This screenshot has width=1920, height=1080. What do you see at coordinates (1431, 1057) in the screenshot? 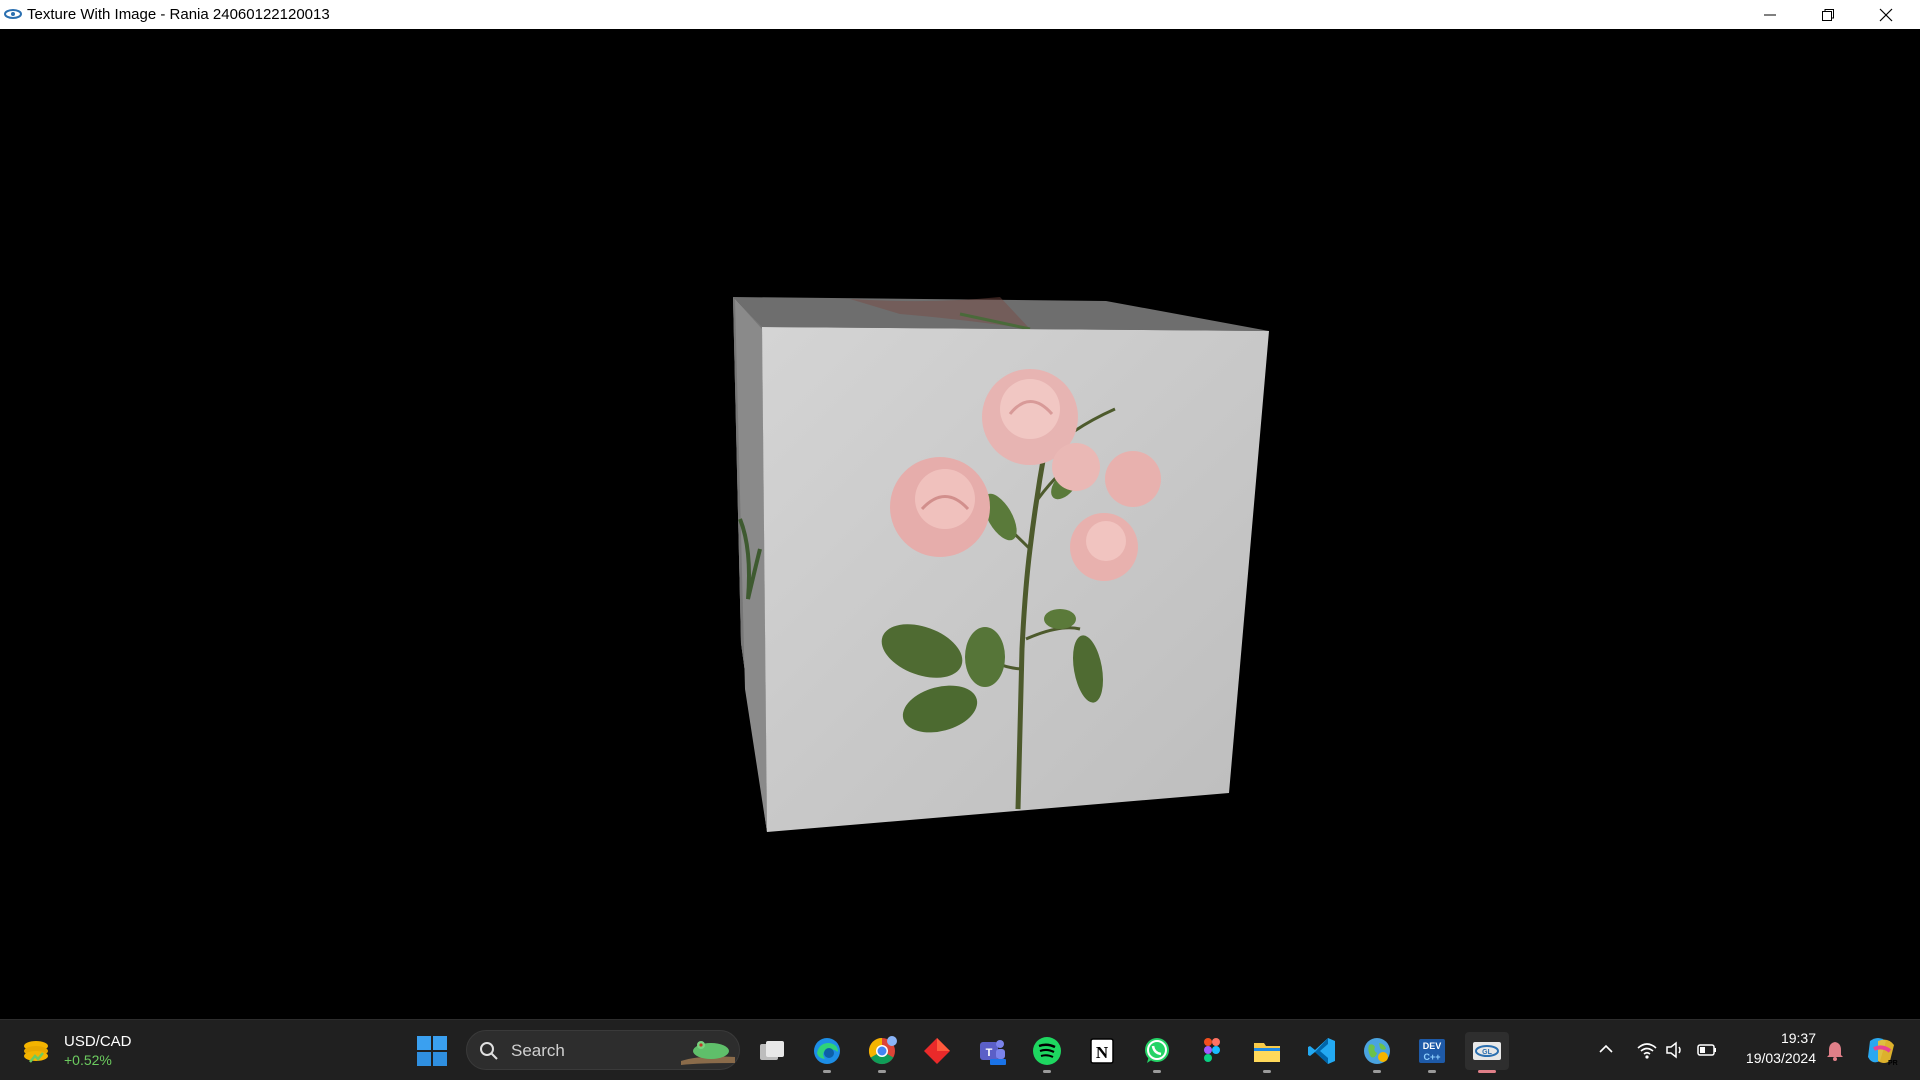
I see `svg-text: C++` at bounding box center [1431, 1057].